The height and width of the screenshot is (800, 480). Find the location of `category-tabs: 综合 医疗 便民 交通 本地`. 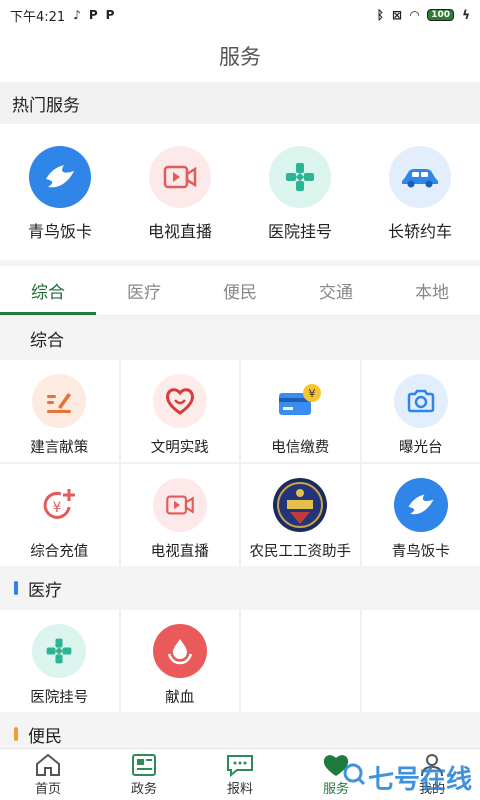

category-tabs: 综合 医疗 便民 交通 本地 is located at coordinates (240, 291).